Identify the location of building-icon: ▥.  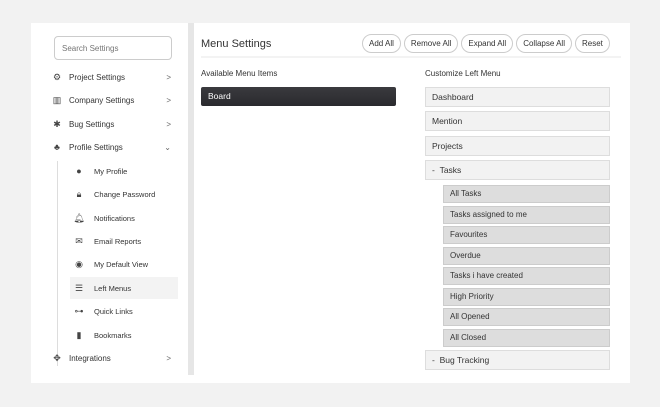
(57, 99).